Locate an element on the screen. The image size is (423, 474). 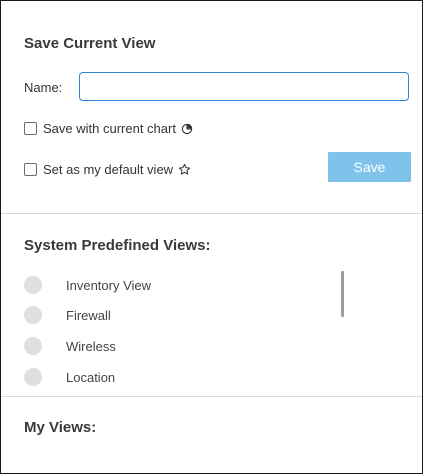
view-name-input is located at coordinates (244, 86).